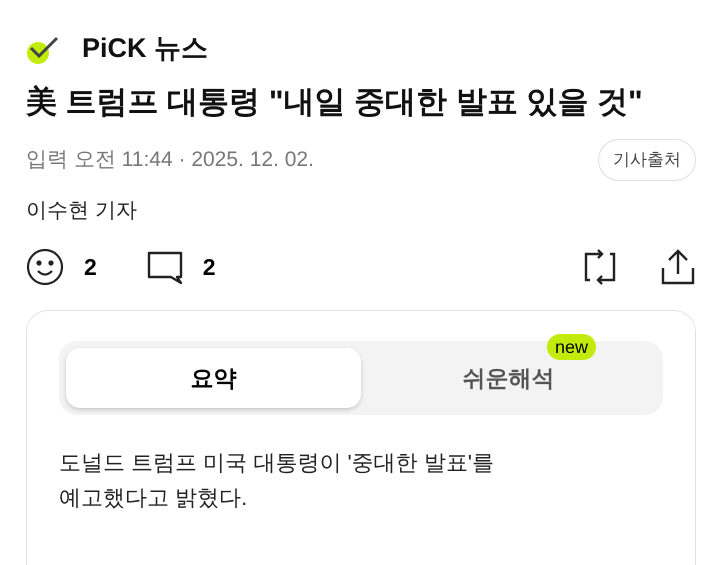  I want to click on segment-tab: 요약, so click(213, 378).